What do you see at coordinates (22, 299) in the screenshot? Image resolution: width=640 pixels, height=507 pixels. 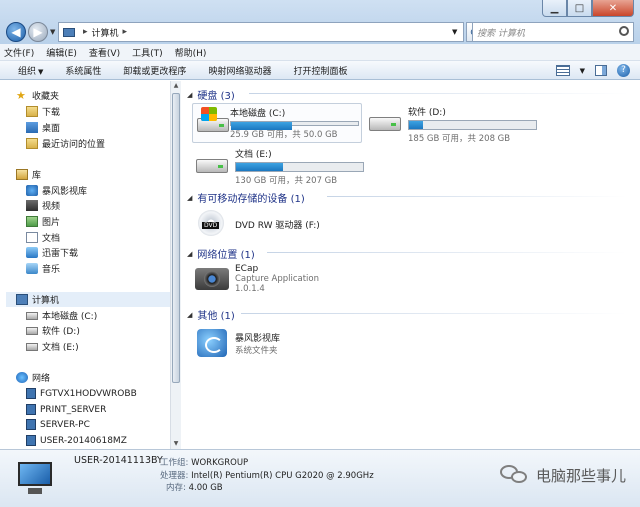 I see `computer-icon` at bounding box center [22, 299].